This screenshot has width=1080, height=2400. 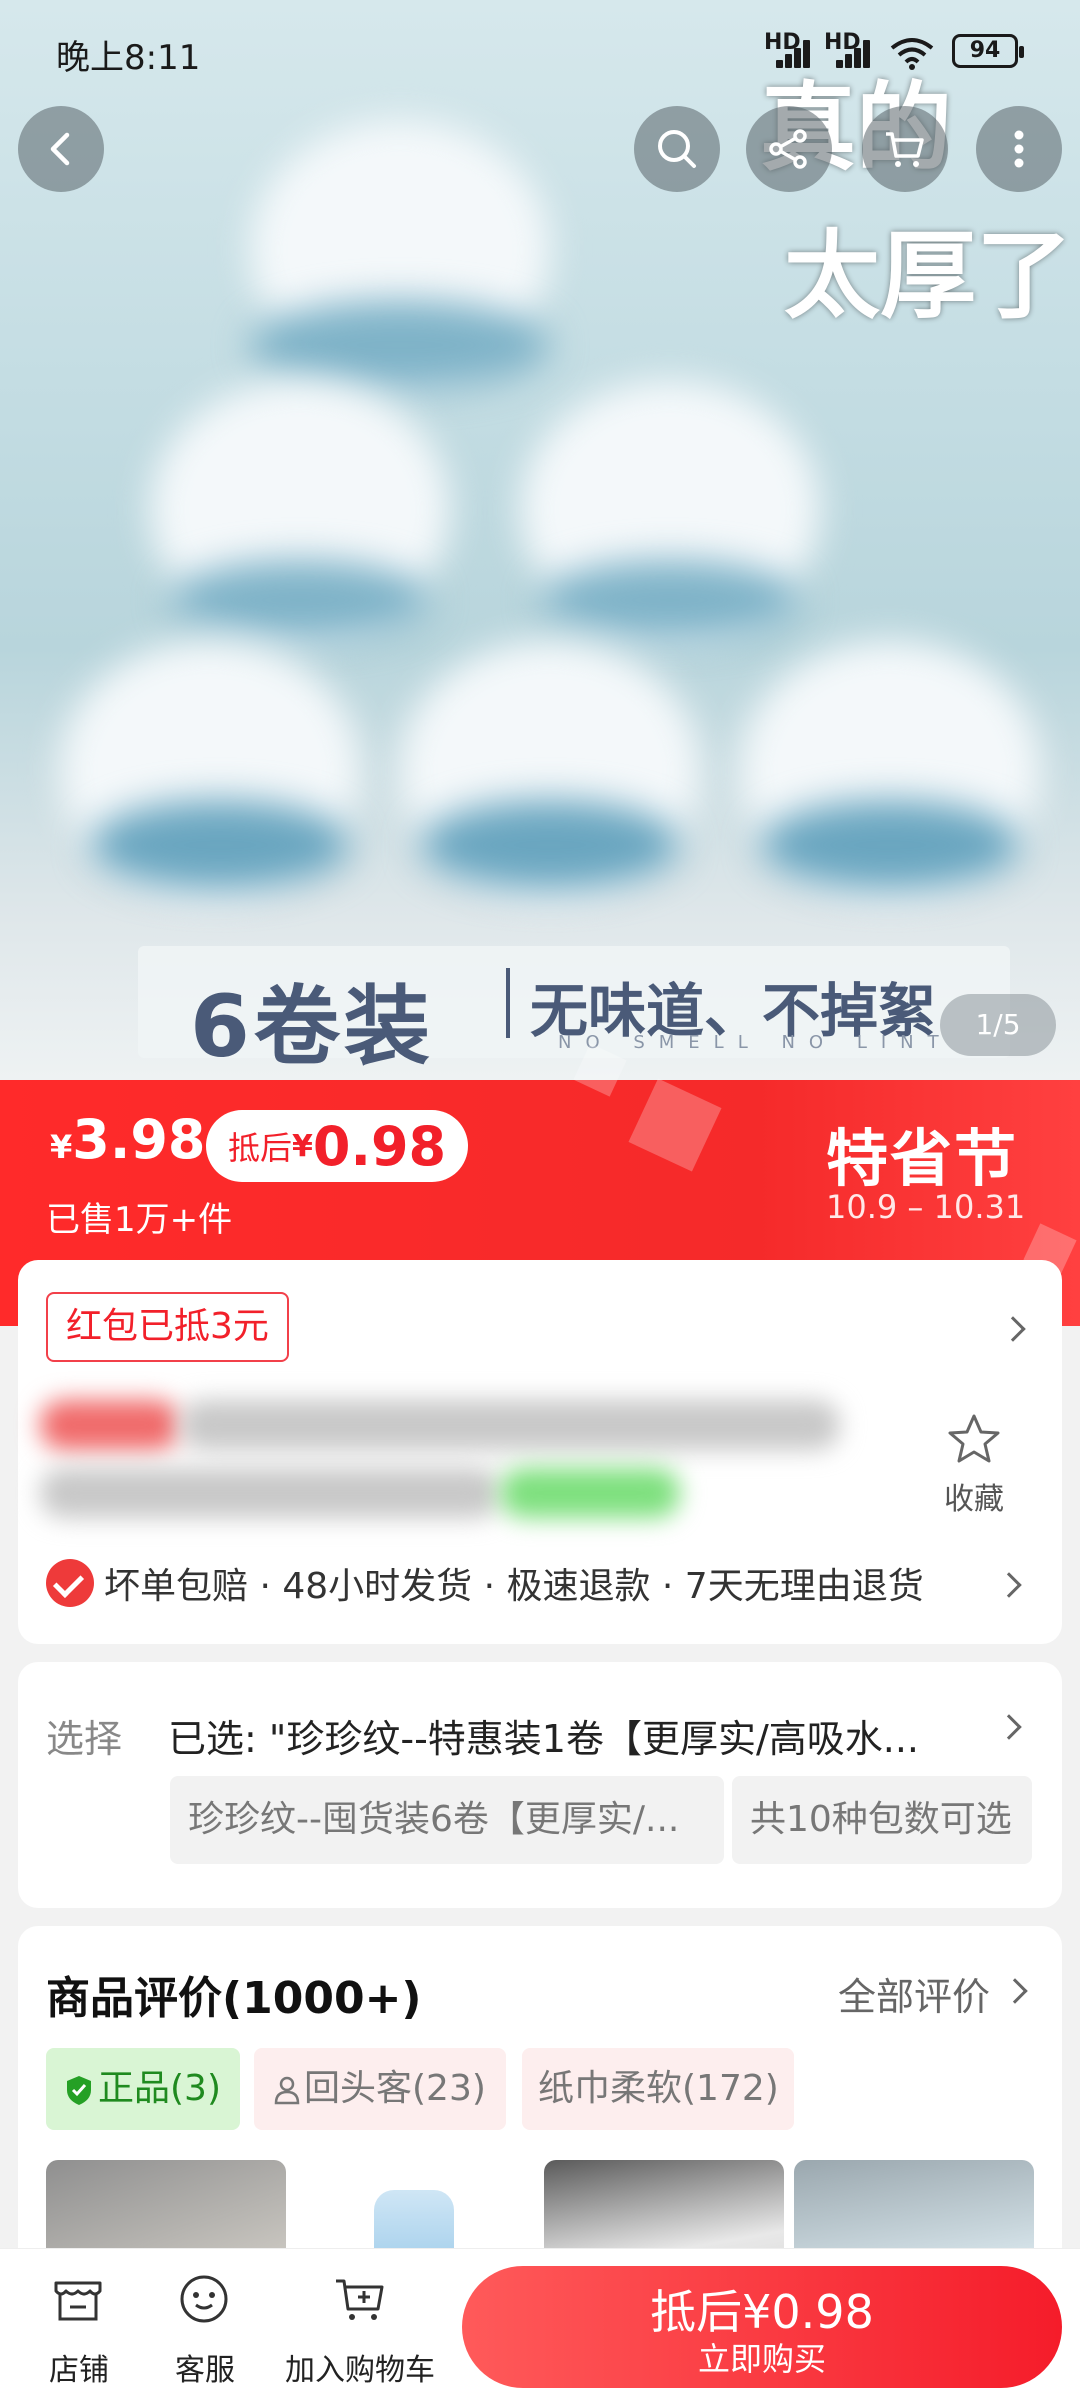 What do you see at coordinates (128, 58) in the screenshot?
I see `status-time: 晚上8:11` at bounding box center [128, 58].